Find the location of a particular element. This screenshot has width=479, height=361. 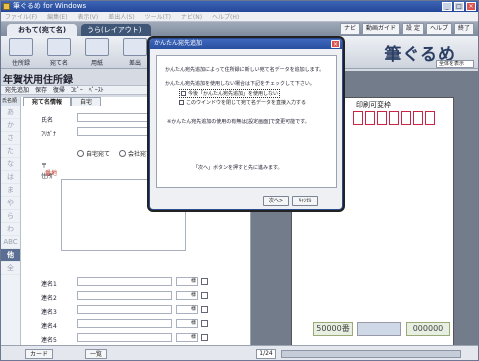

copy-button: ｺﾋﾟｰ is located at coordinates (75, 90).